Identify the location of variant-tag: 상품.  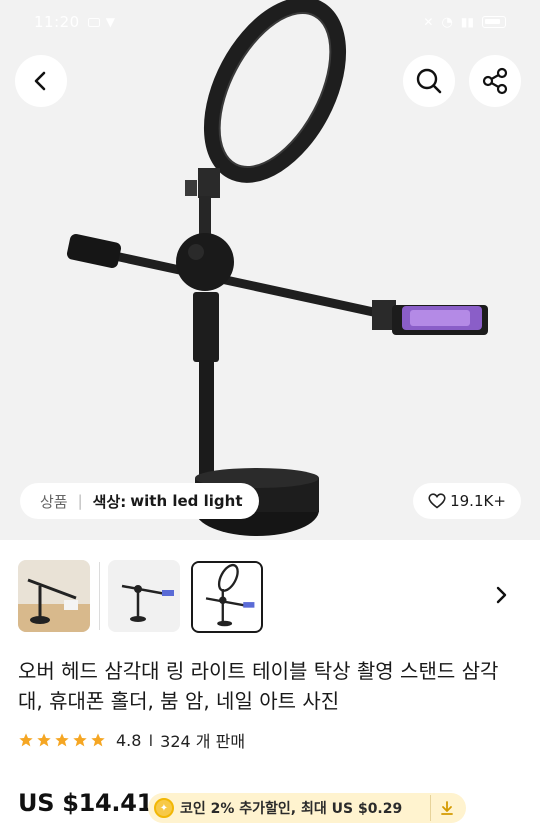
(54, 501).